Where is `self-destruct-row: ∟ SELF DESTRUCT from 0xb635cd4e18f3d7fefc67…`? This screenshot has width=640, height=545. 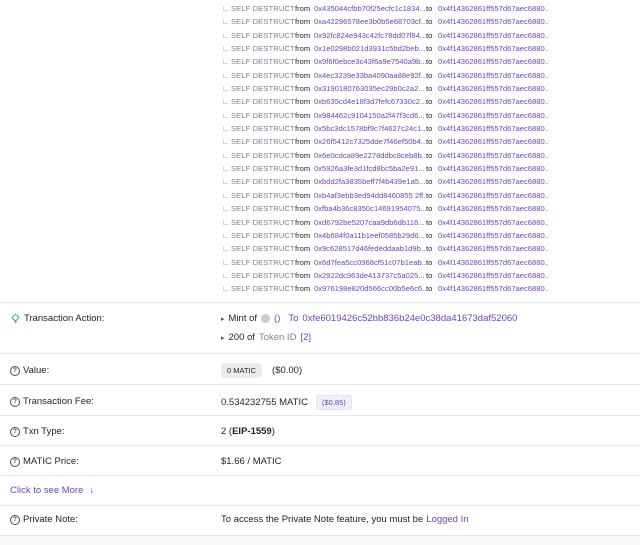
self-destruct-row: ∟ SELF DESTRUCT from 0xb635cd4e18f3d7fefc67… is located at coordinates (431, 101).